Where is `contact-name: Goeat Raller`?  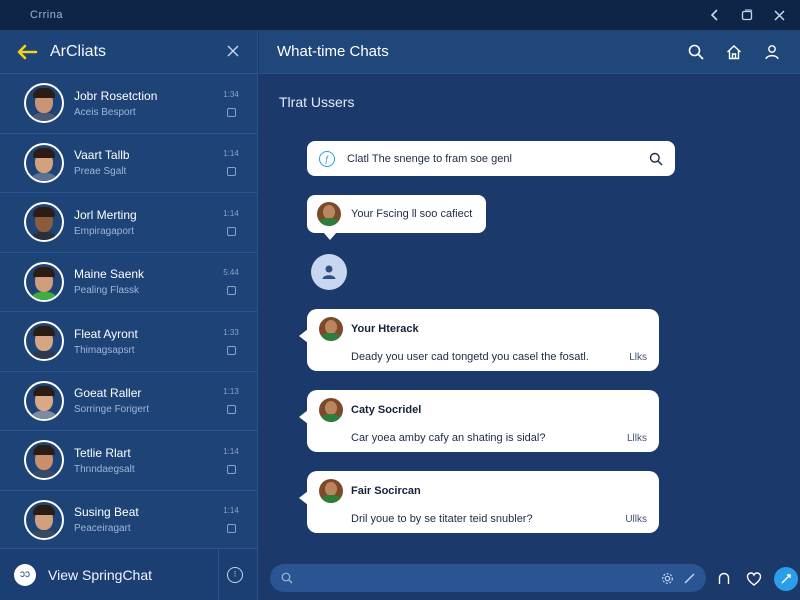
contact-name: Goeat Raller is located at coordinates (108, 393).